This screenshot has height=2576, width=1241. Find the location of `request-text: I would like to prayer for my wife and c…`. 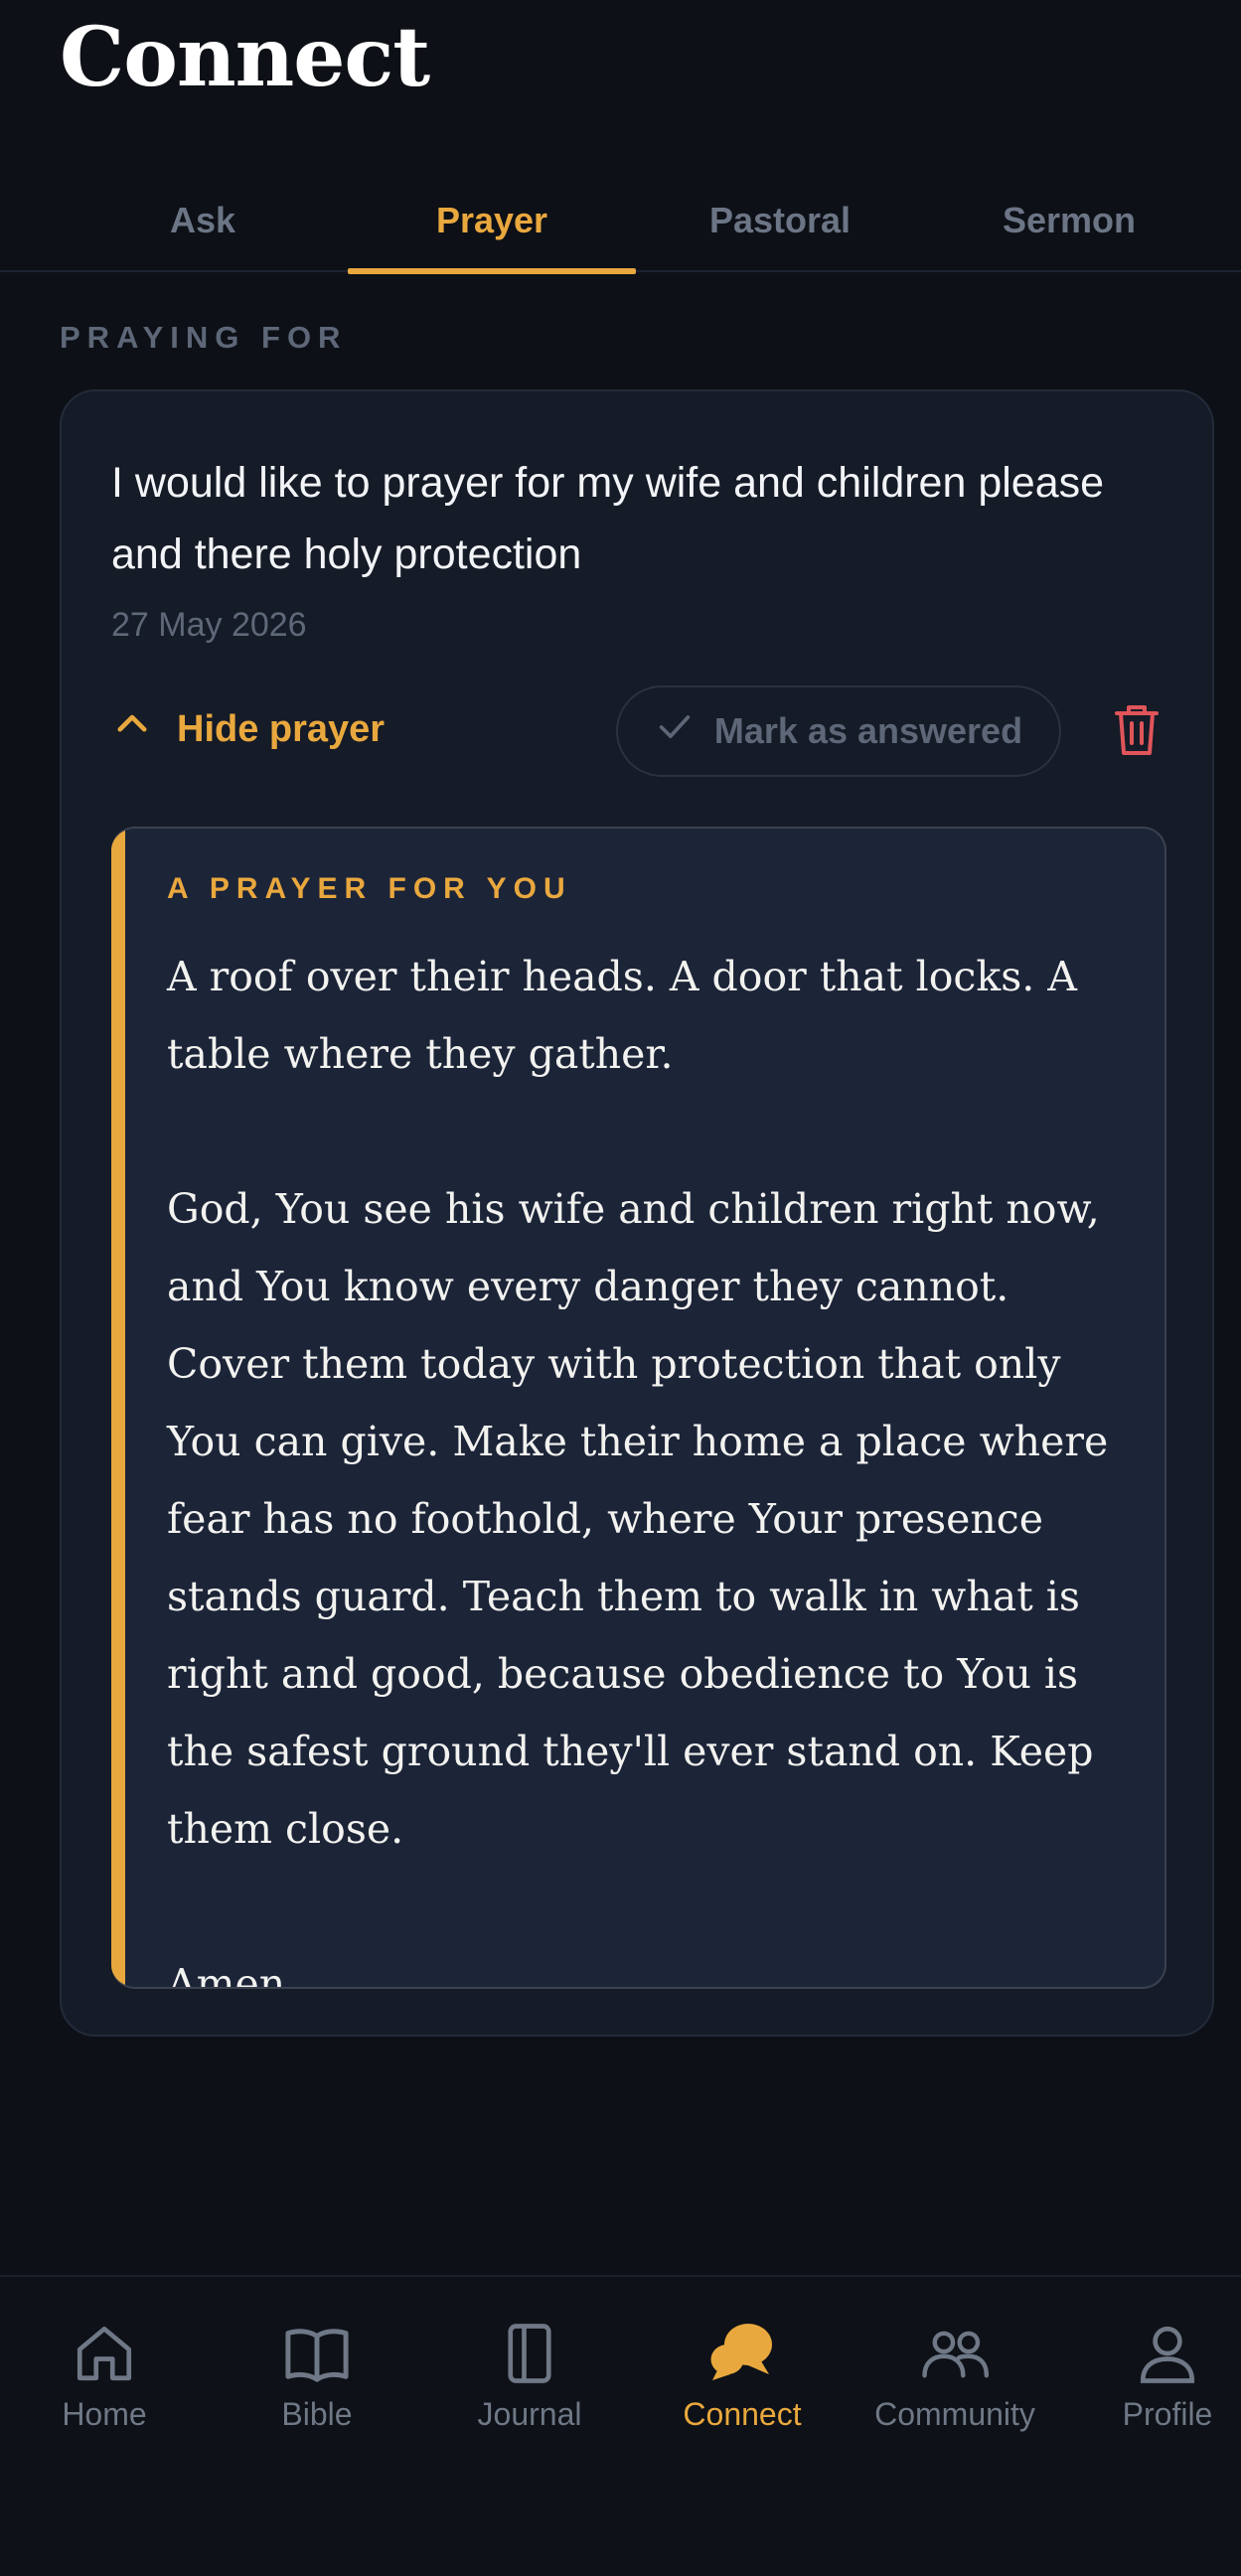

request-text: I would like to prayer for my wife and c… is located at coordinates (608, 518).